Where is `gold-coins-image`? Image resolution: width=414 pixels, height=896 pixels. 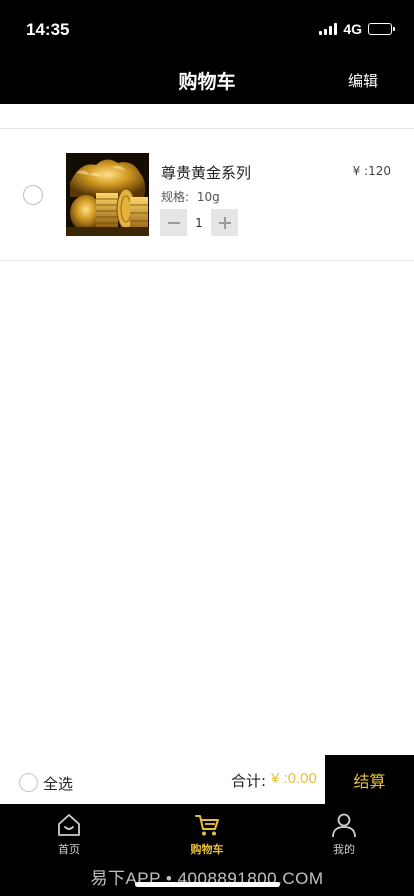
gold-coins-image is located at coordinates (107, 194).